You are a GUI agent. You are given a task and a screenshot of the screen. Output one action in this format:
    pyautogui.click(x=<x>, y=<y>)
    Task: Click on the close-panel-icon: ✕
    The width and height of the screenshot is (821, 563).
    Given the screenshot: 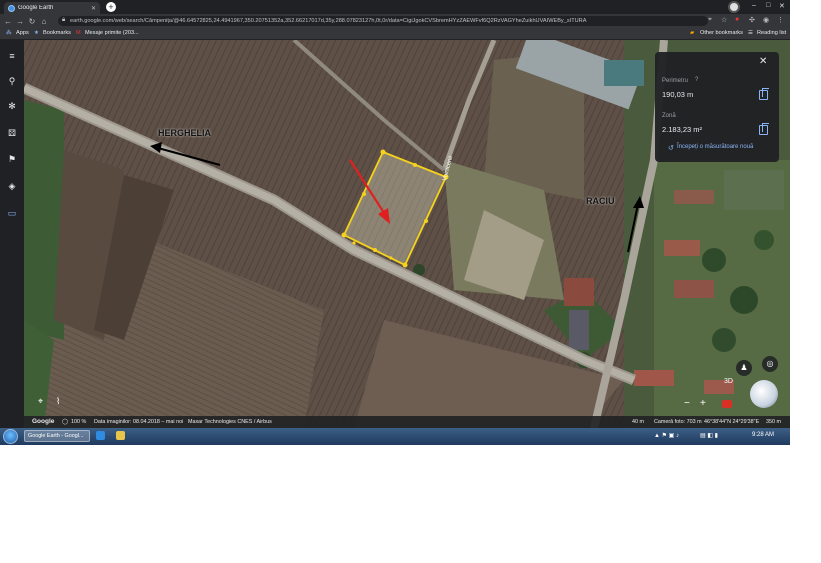 What is the action you would take?
    pyautogui.click(x=763, y=61)
    